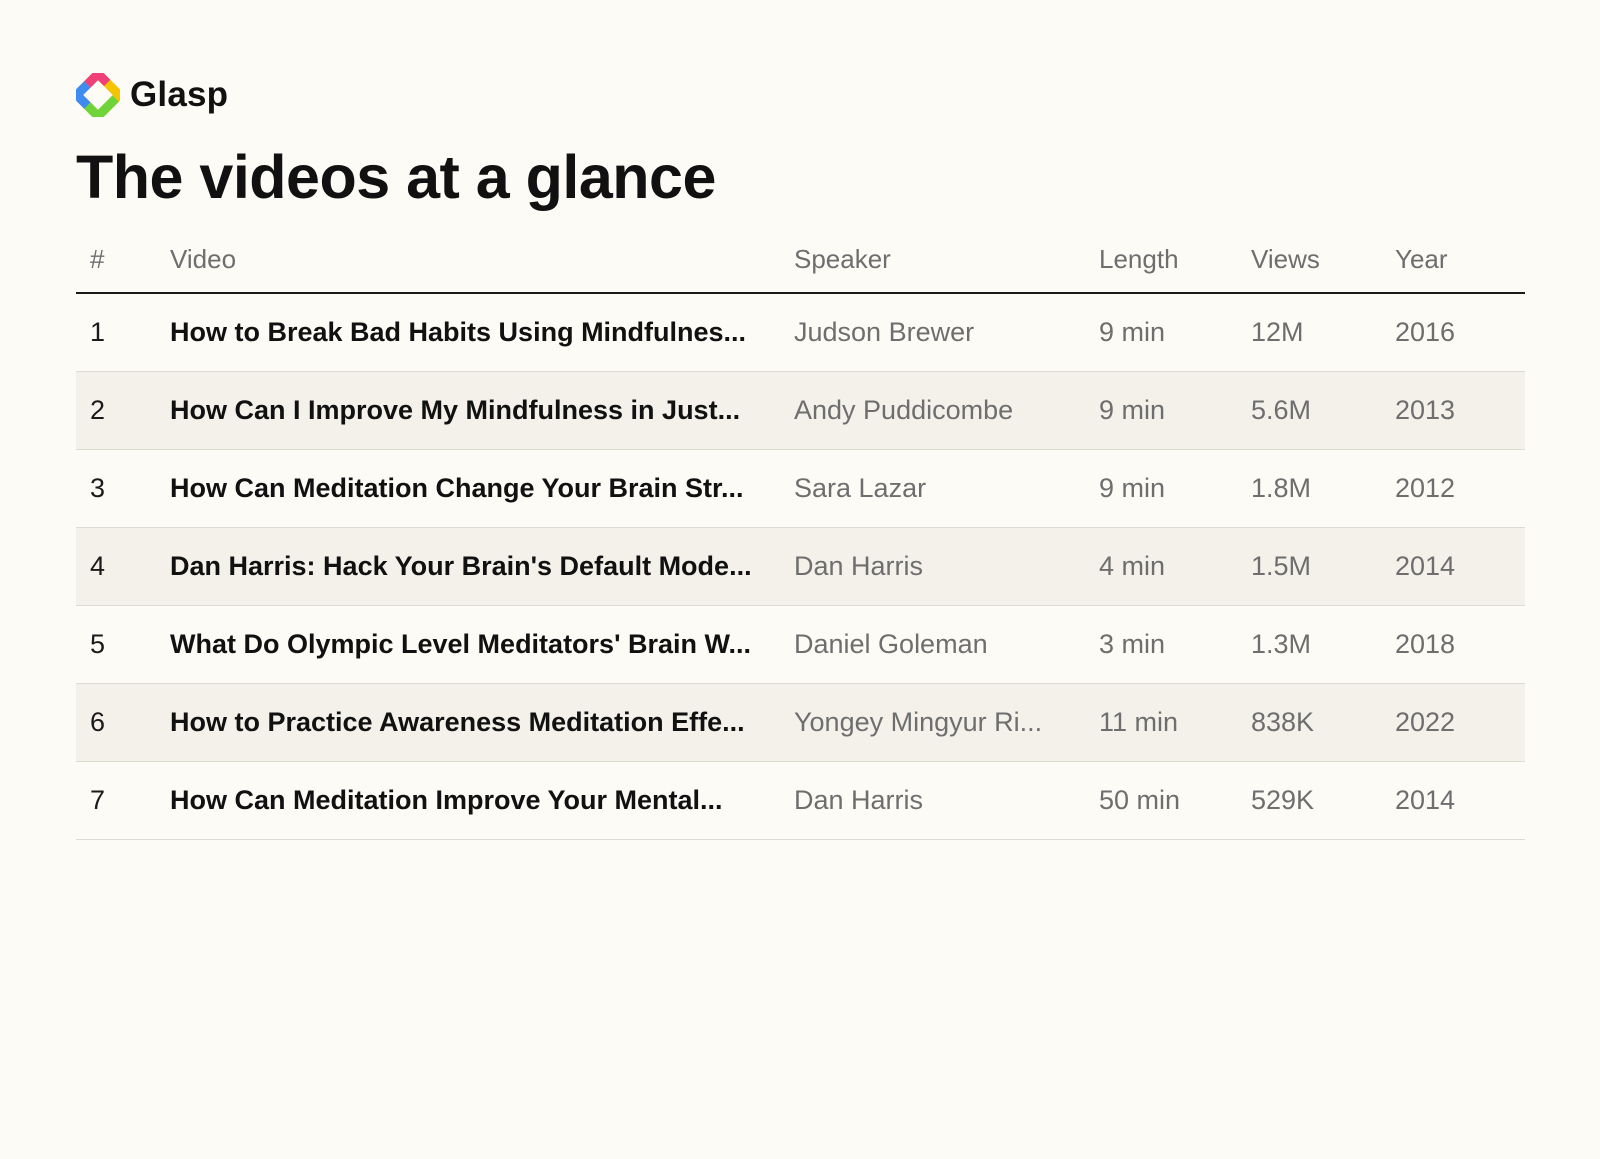  What do you see at coordinates (1309, 262) in the screenshot?
I see `header-views: Views` at bounding box center [1309, 262].